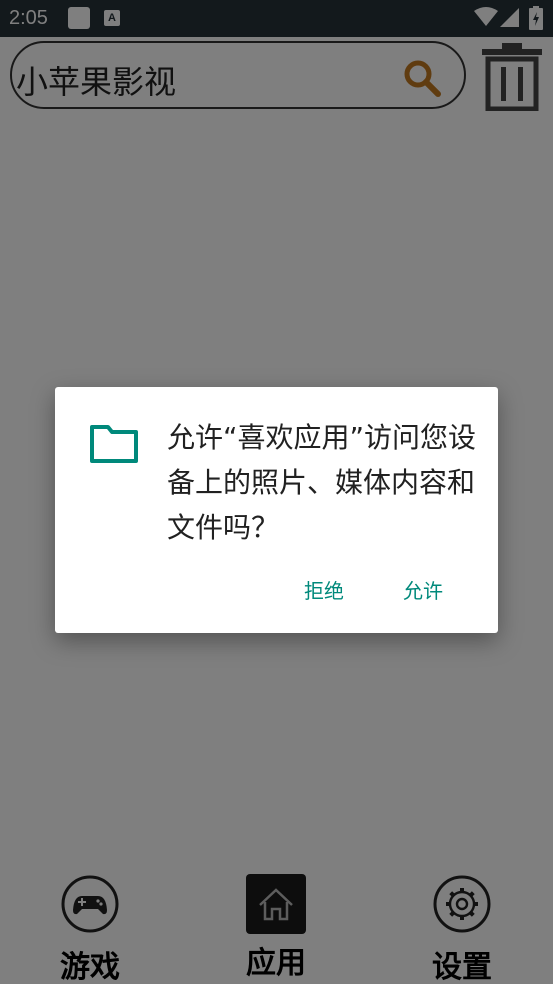 The image size is (553, 986). What do you see at coordinates (324, 589) in the screenshot?
I see `deny-button: 拒绝` at bounding box center [324, 589].